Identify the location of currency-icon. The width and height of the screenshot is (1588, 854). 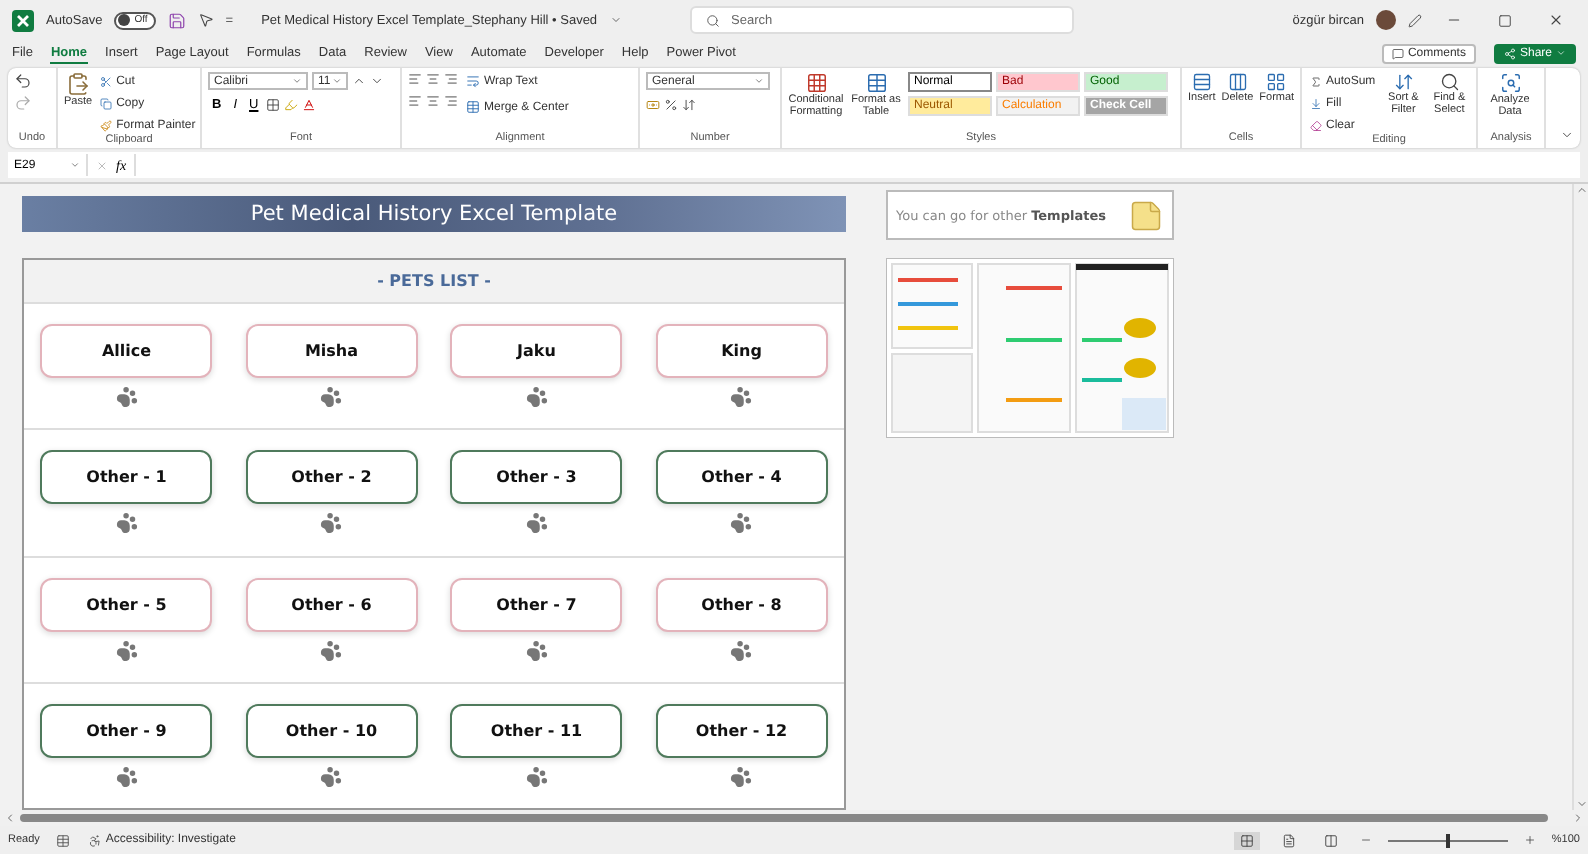
(653, 105).